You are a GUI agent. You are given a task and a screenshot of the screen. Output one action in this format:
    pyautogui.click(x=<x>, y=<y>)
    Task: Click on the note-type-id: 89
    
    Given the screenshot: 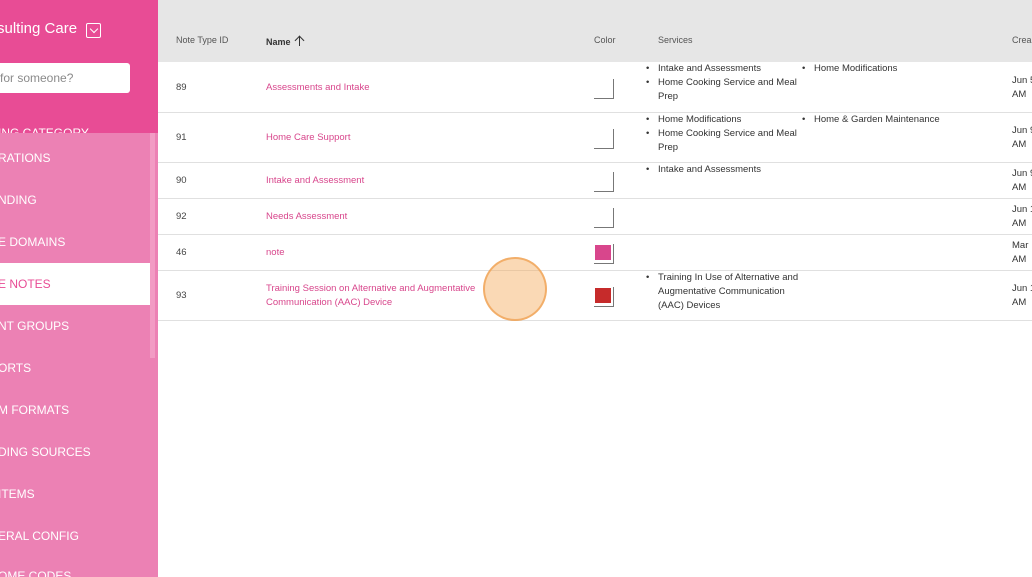 What is the action you would take?
    pyautogui.click(x=181, y=87)
    